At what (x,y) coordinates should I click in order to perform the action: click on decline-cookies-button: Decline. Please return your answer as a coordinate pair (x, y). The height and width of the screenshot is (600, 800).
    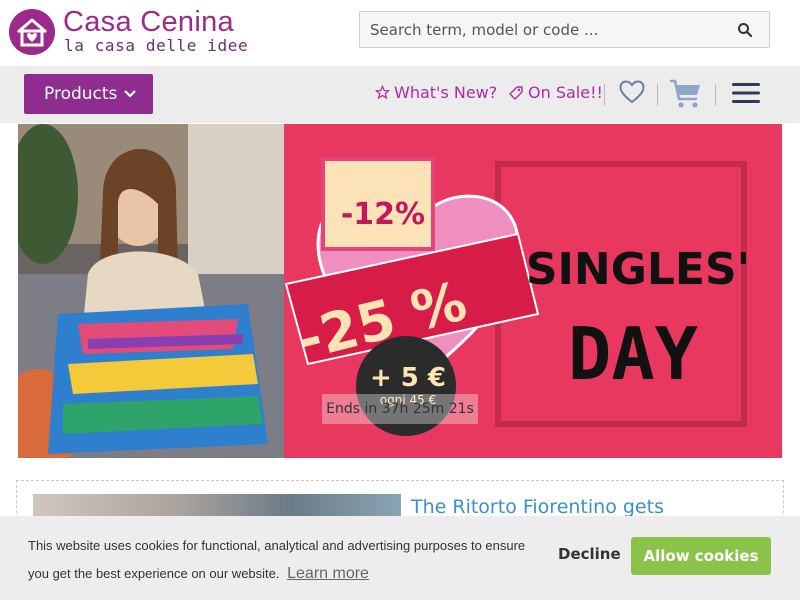
    Looking at the image, I should click on (589, 554).